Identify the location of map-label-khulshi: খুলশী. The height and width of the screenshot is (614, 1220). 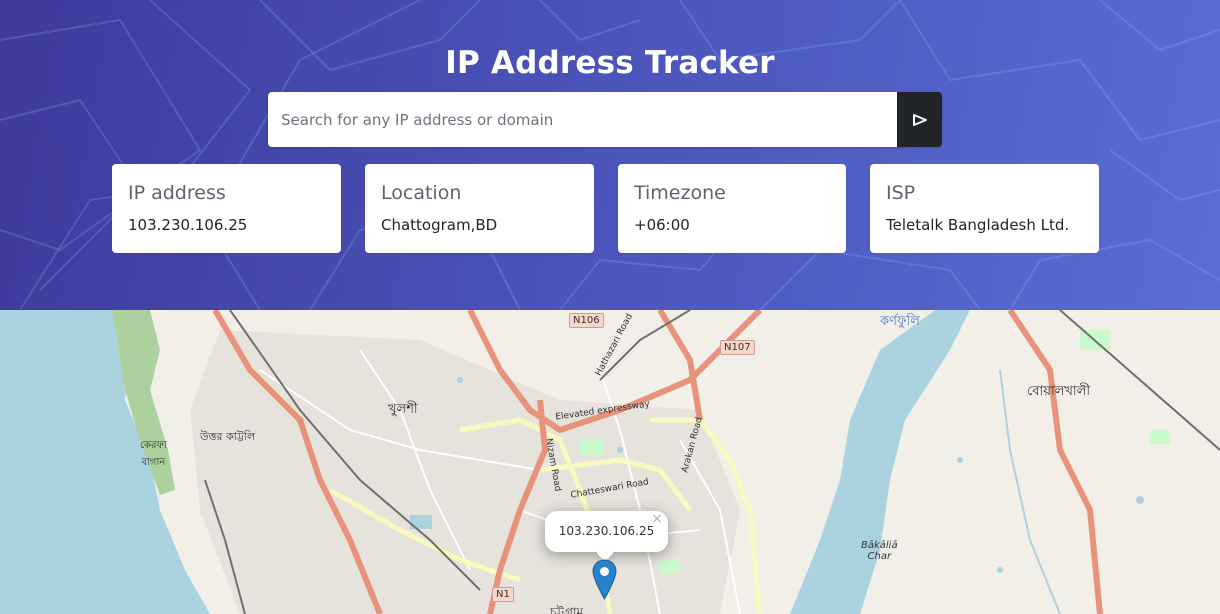
(403, 409).